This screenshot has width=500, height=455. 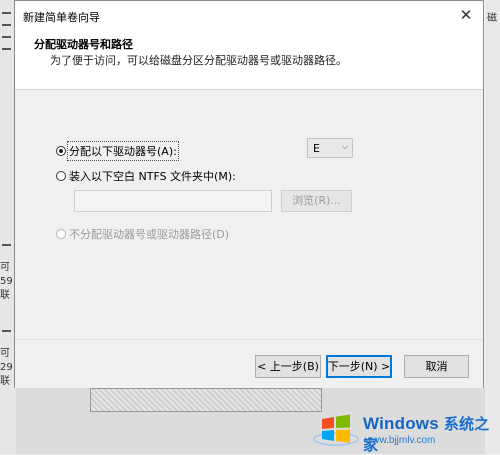 I want to click on assign-letter-option: 分配以下驱动器号(A):, so click(x=117, y=151).